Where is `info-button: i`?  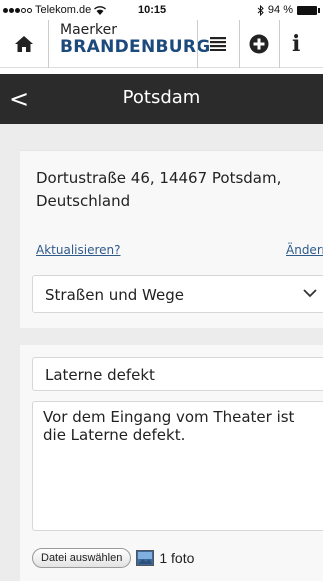
info-button: i is located at coordinates (307, 44).